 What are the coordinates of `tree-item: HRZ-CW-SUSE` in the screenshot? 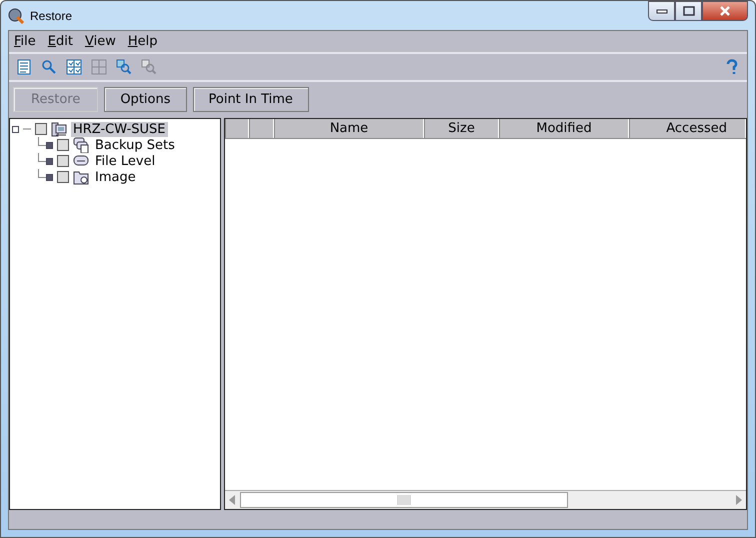 It's located at (119, 129).